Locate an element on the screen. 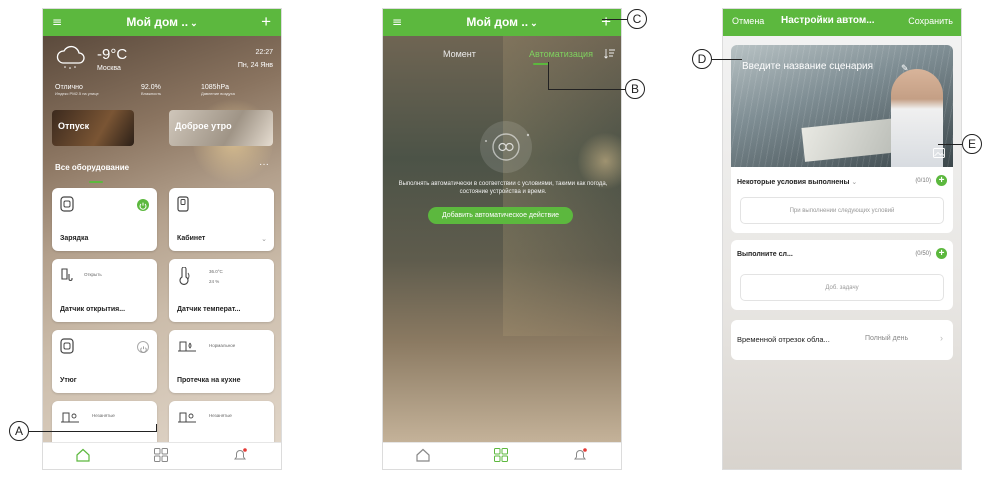 Image resolution: width=989 pixels, height=477 pixels. stat-value: Отлично is located at coordinates (69, 87).